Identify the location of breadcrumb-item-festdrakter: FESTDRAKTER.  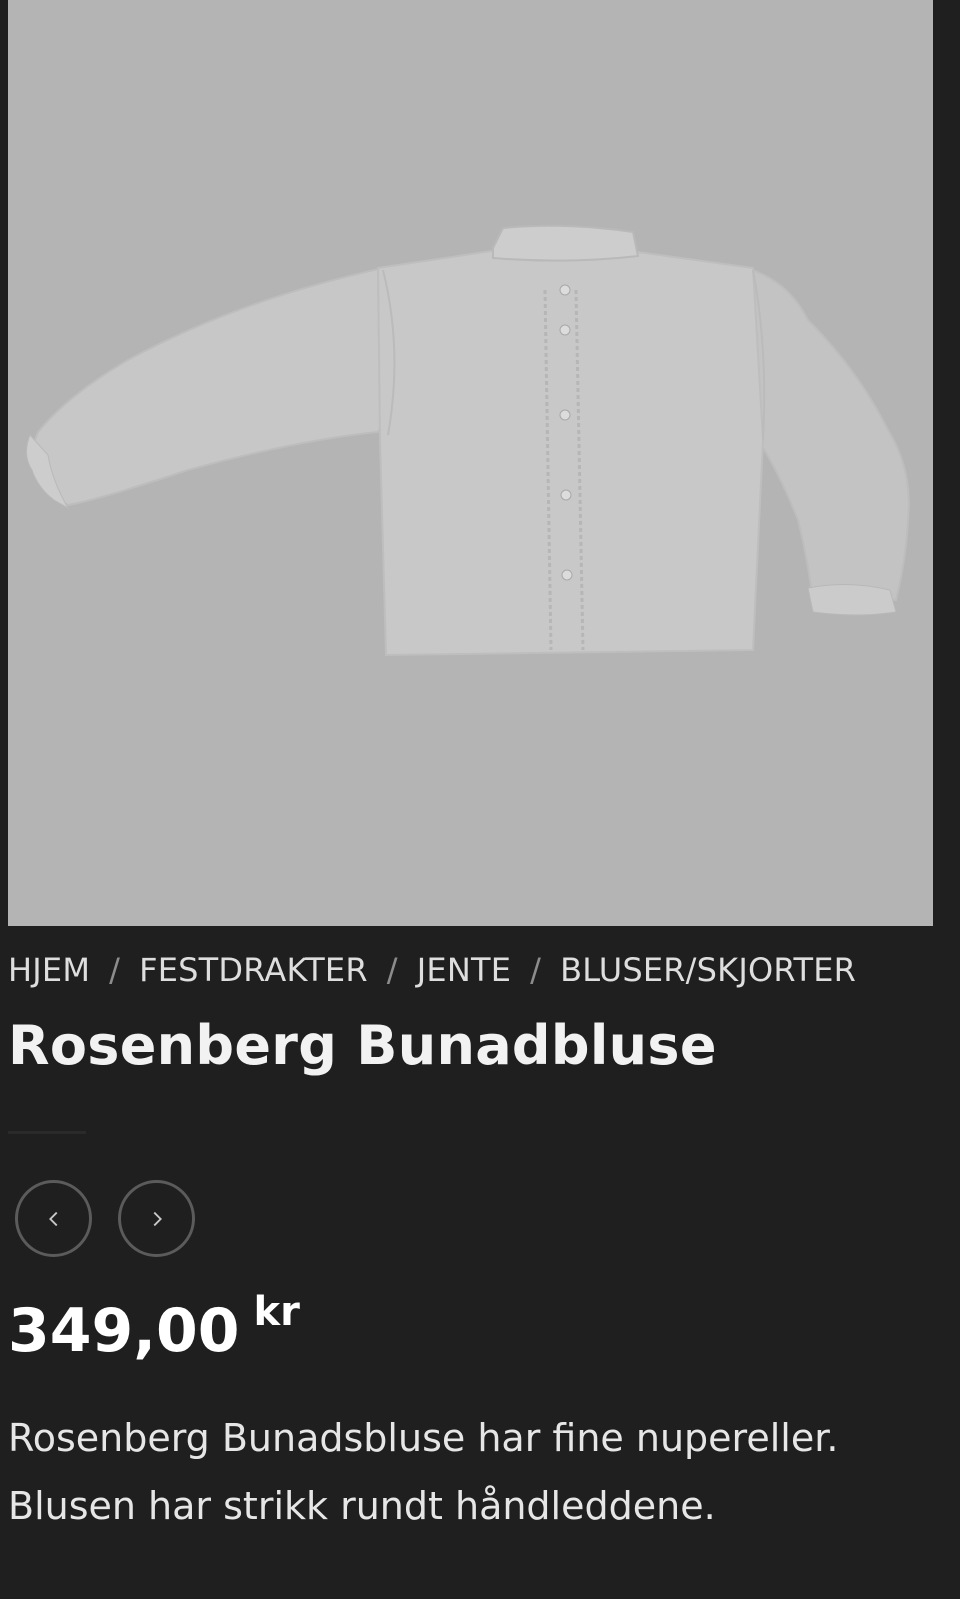
(253, 970).